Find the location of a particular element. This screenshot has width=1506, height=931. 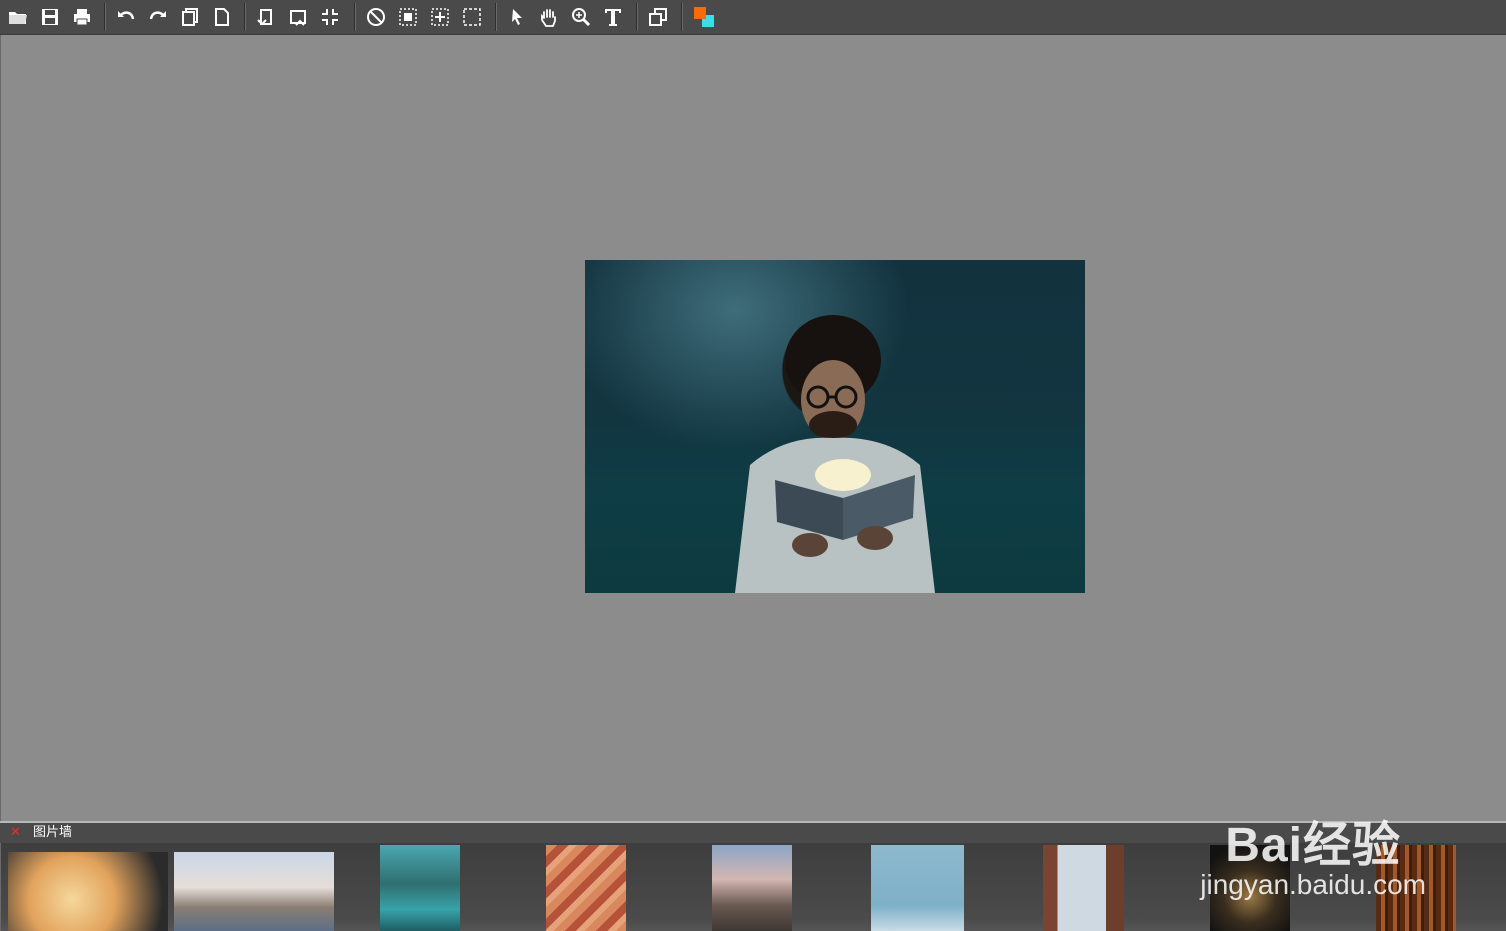

color-swatch-icon is located at coordinates (704, 17).